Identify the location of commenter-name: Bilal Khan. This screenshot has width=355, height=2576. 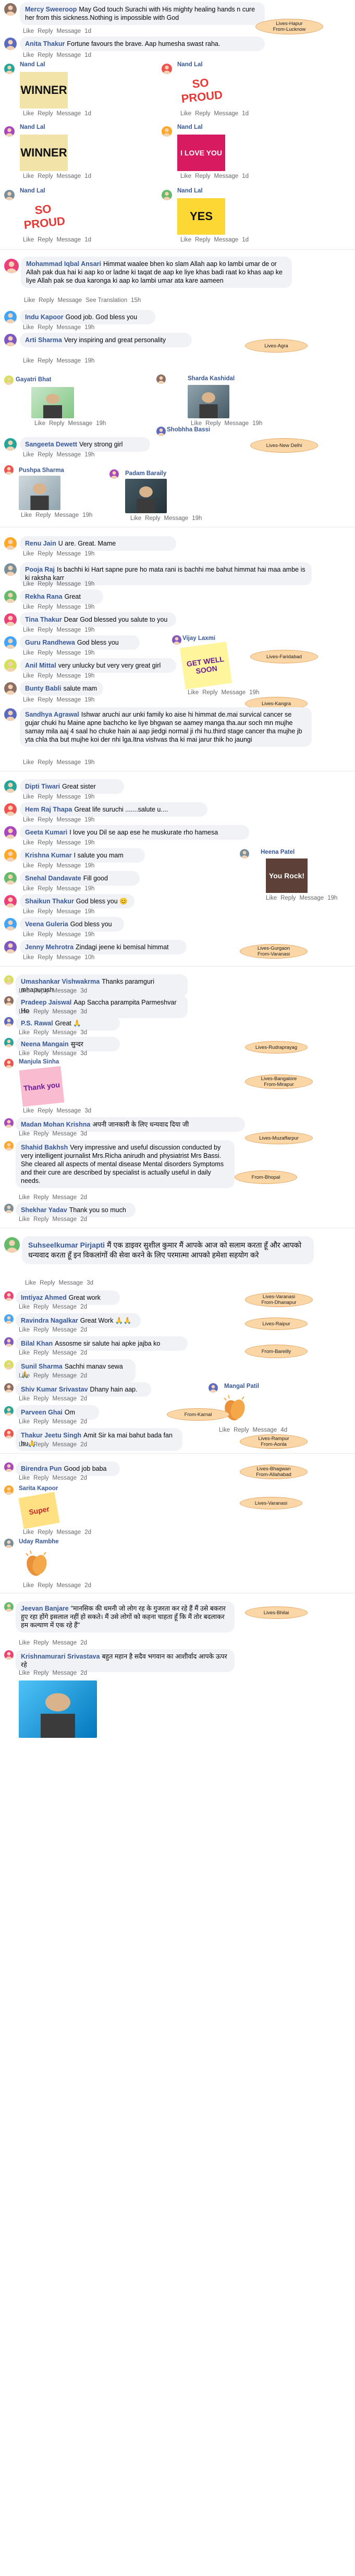
(37, 1343).